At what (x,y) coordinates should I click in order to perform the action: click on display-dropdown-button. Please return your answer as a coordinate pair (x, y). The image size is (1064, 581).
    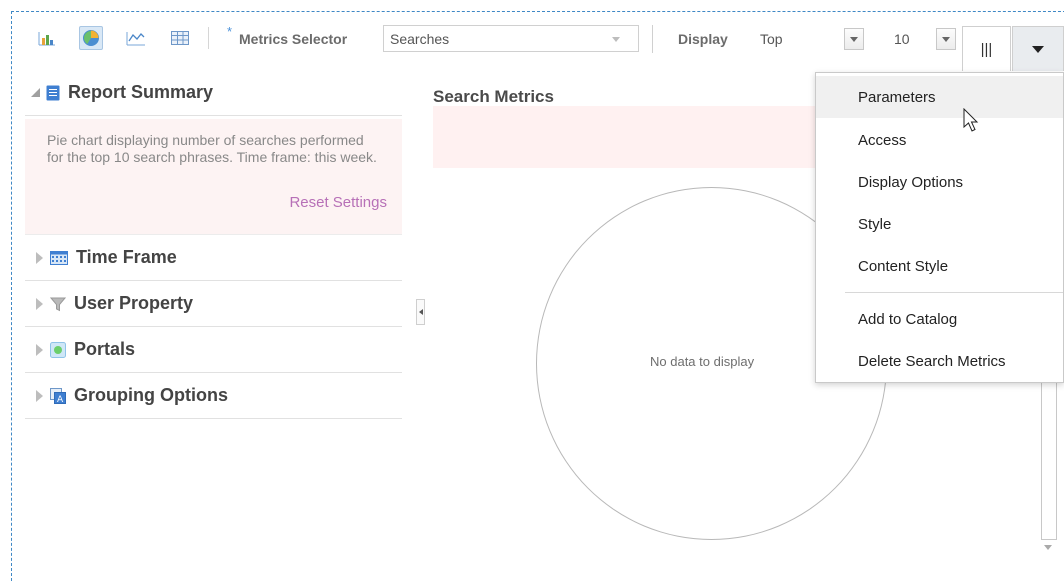
    Looking at the image, I should click on (854, 39).